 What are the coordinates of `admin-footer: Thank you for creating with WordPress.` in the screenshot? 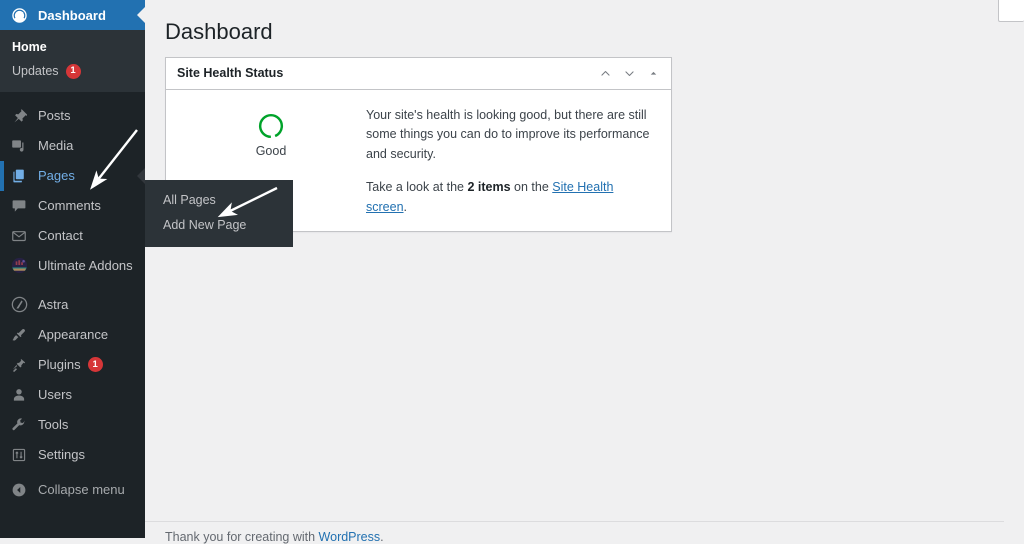 It's located at (574, 532).